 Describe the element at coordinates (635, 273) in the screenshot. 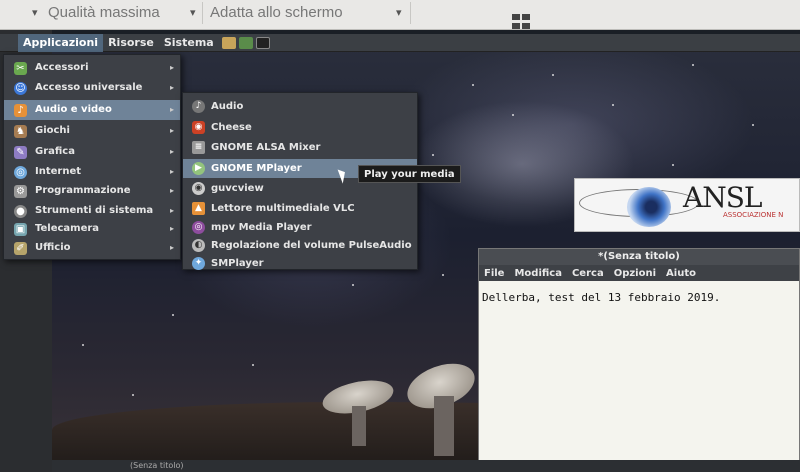

I see `menu-opzioni: Opzioni` at that location.